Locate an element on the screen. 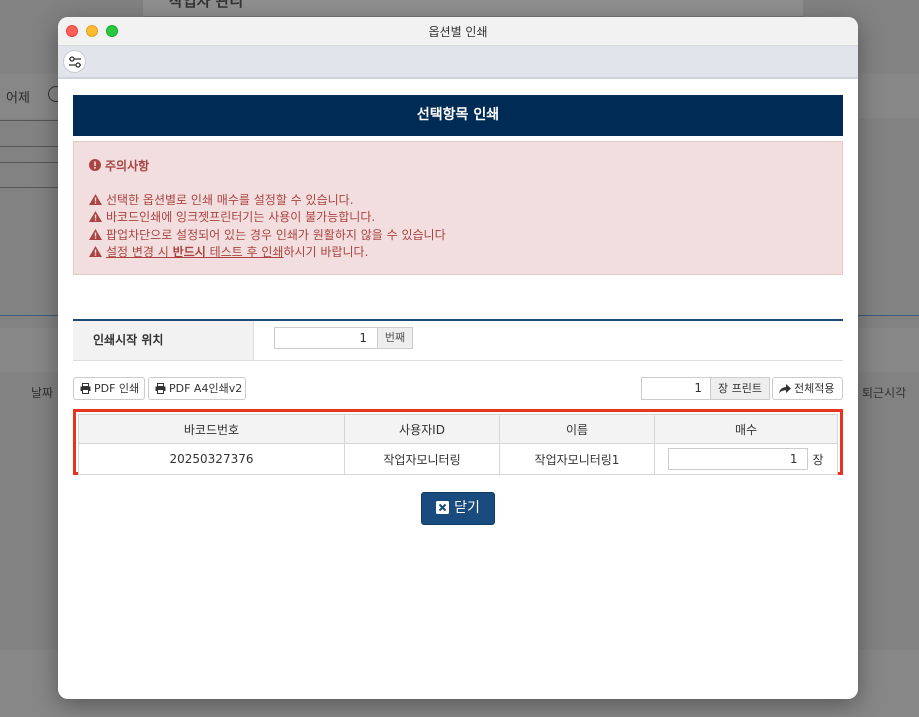 The width and height of the screenshot is (919, 717). window-titlebar: 옵션별 인쇄 is located at coordinates (458, 31).